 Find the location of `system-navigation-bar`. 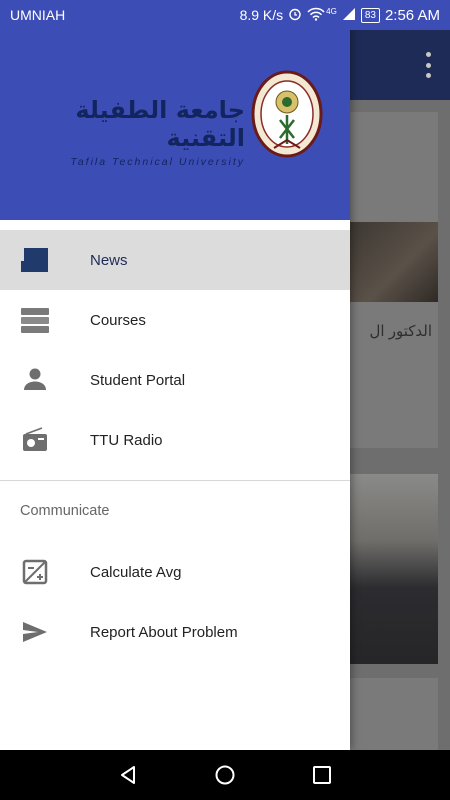

system-navigation-bar is located at coordinates (225, 775).